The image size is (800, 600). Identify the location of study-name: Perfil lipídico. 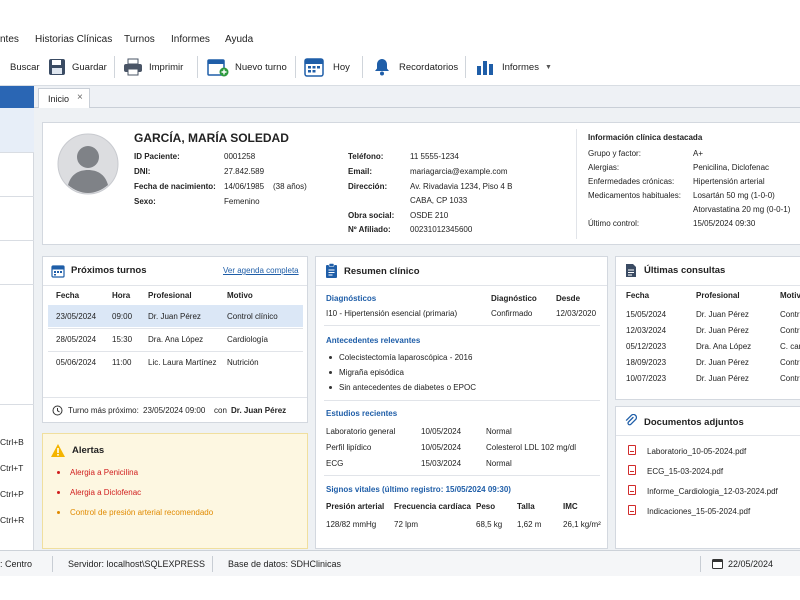
(349, 447).